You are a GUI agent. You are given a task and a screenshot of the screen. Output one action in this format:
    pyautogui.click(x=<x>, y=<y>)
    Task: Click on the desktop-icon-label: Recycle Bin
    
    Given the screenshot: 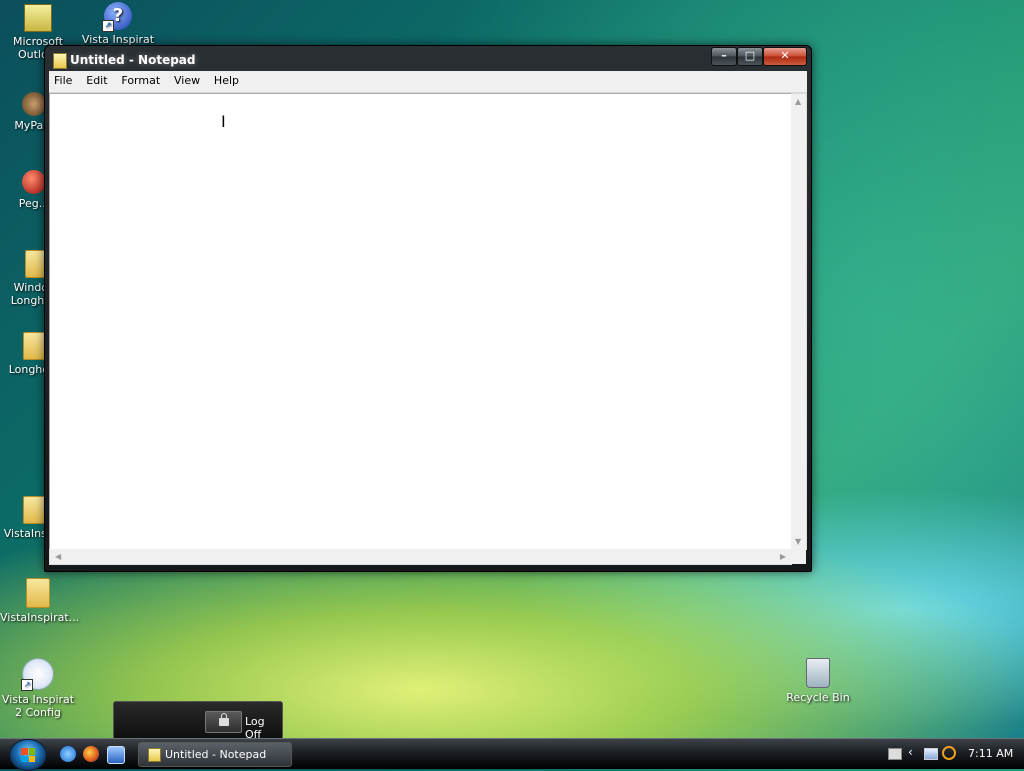 What is the action you would take?
    pyautogui.click(x=818, y=697)
    